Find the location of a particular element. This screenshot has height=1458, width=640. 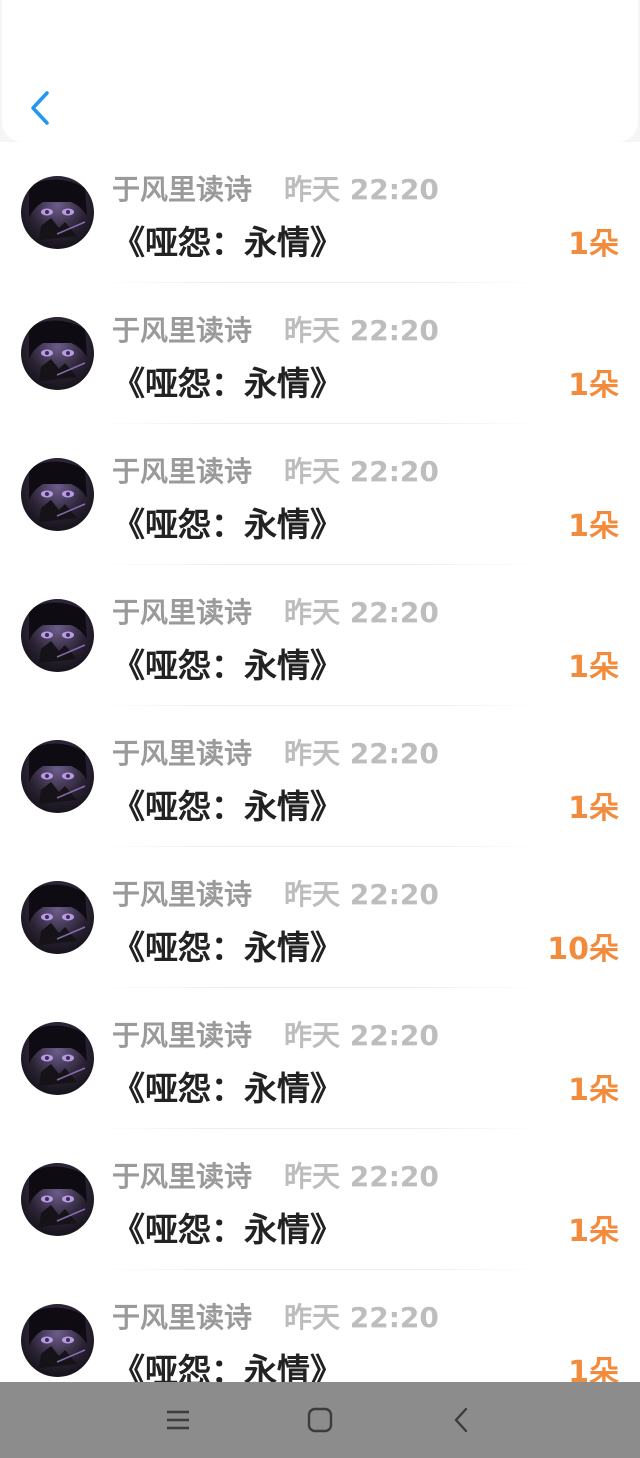

back-button is located at coordinates (40, 108).